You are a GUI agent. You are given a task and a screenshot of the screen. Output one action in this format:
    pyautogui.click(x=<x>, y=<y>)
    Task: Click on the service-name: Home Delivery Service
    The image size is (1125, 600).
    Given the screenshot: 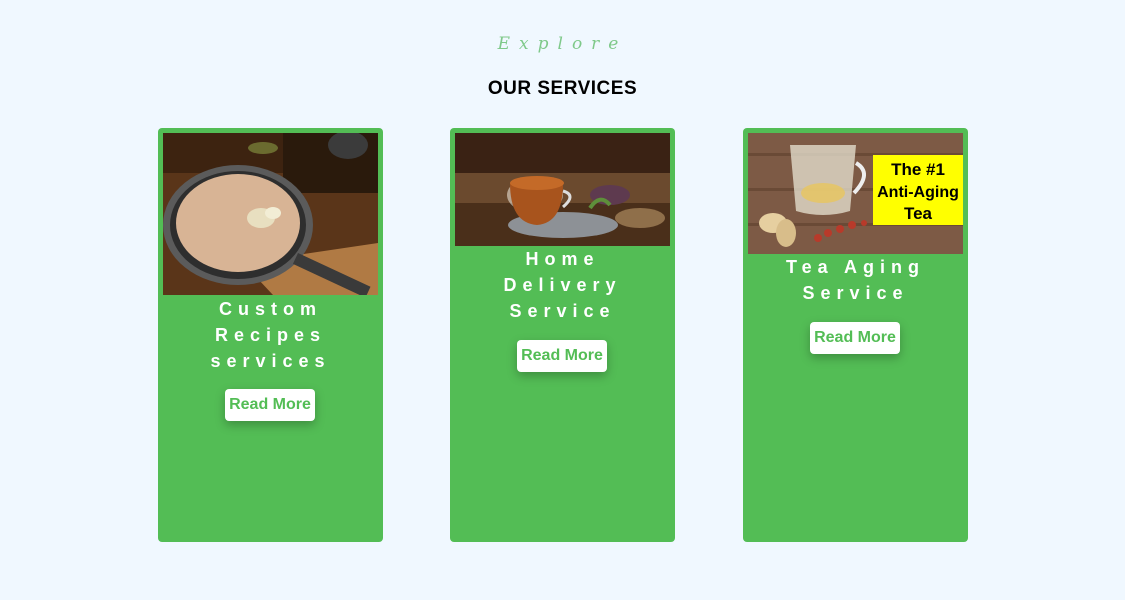 What is the action you would take?
    pyautogui.click(x=562, y=285)
    